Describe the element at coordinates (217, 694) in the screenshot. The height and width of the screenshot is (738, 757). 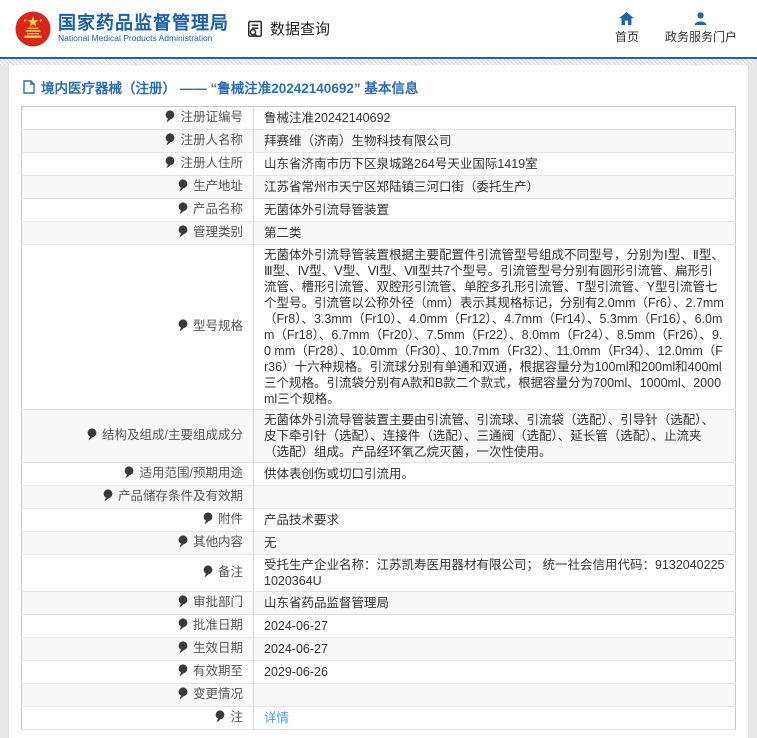
I see `field-label: 变更情况` at that location.